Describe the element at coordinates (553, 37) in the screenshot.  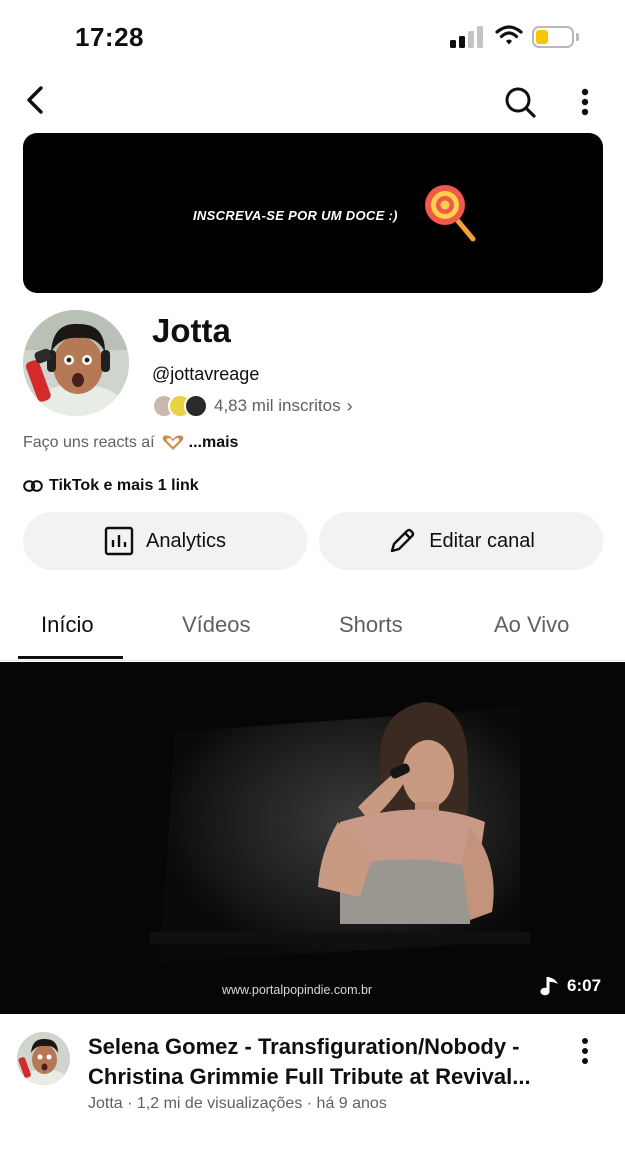
I see `battery-icon` at that location.